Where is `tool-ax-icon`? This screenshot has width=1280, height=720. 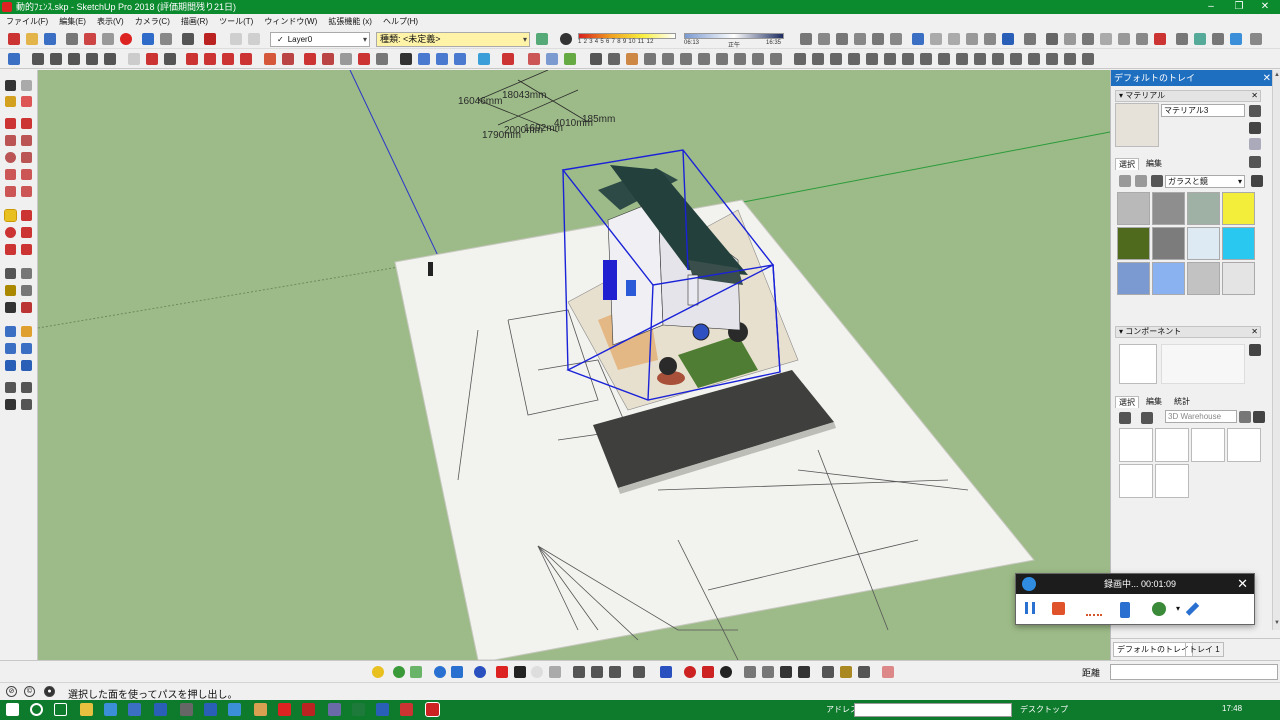 tool-ax-icon is located at coordinates (962, 59).